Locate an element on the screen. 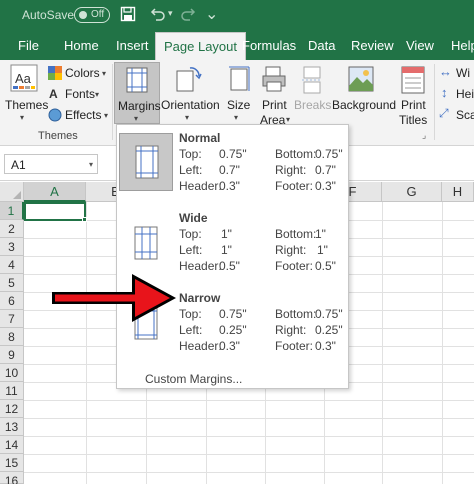 This screenshot has width=474, height=484. tab-insert: Insert is located at coordinates (132, 46).